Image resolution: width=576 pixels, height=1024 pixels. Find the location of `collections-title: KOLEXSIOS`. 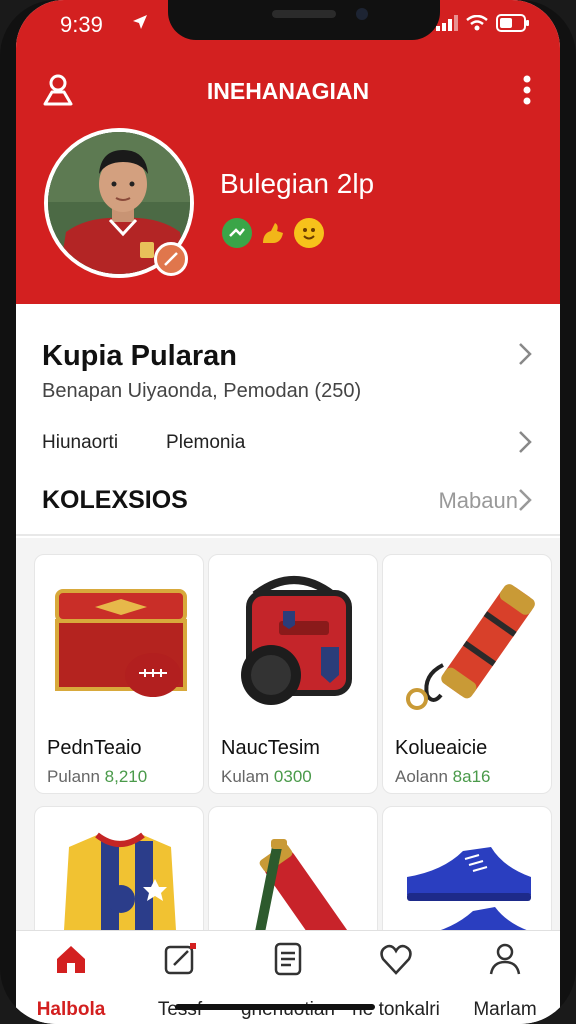

collections-title: KOLEXSIOS is located at coordinates (115, 500).